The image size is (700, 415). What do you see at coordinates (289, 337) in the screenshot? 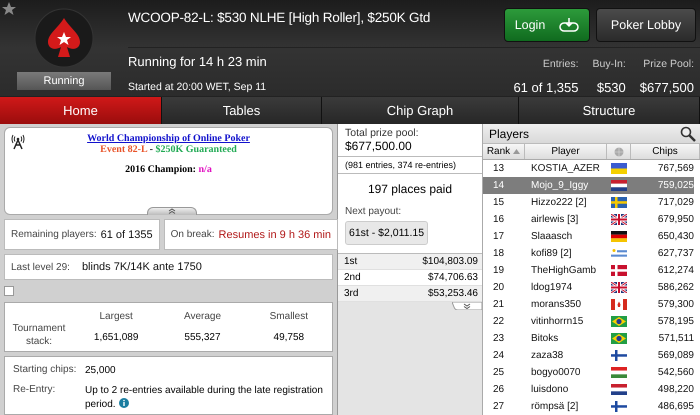
I see `stack-value: 49,758` at bounding box center [289, 337].